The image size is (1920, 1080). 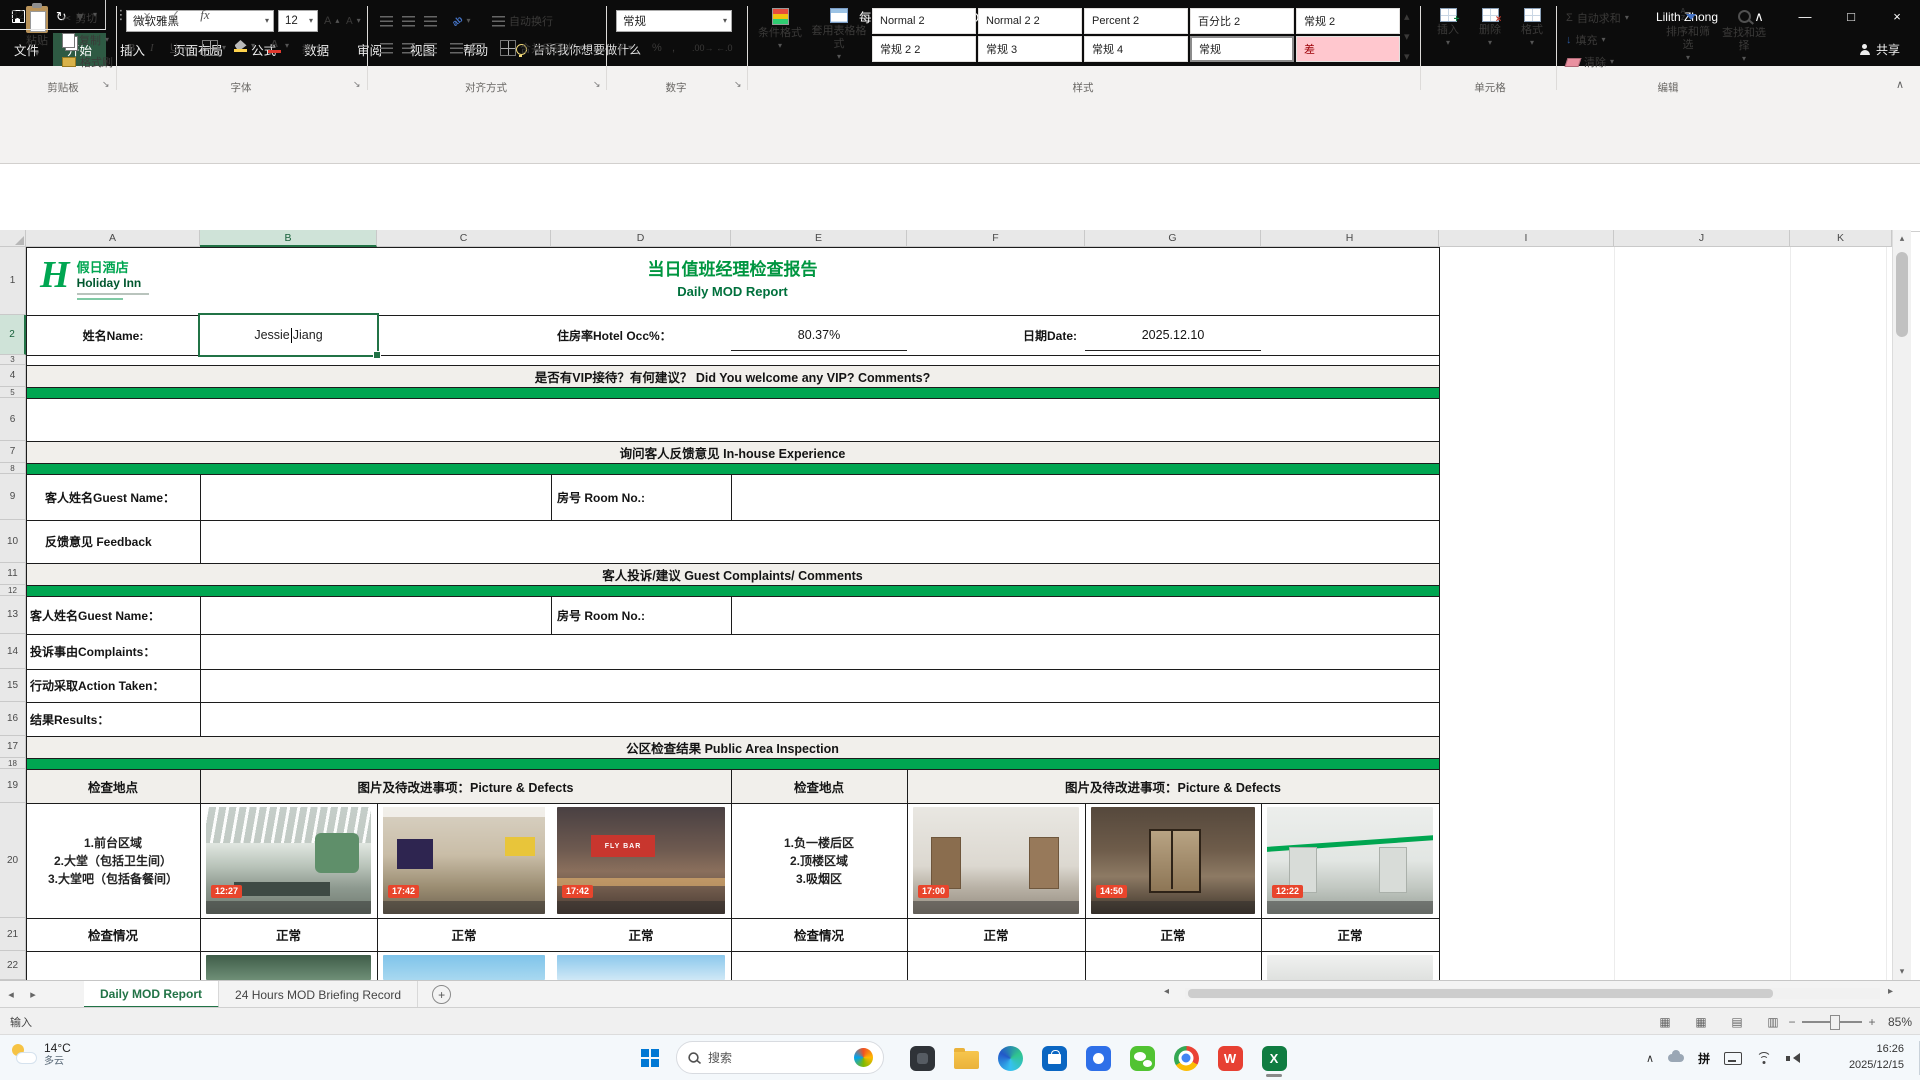 What do you see at coordinates (1702, 238) in the screenshot?
I see `column-header: J` at bounding box center [1702, 238].